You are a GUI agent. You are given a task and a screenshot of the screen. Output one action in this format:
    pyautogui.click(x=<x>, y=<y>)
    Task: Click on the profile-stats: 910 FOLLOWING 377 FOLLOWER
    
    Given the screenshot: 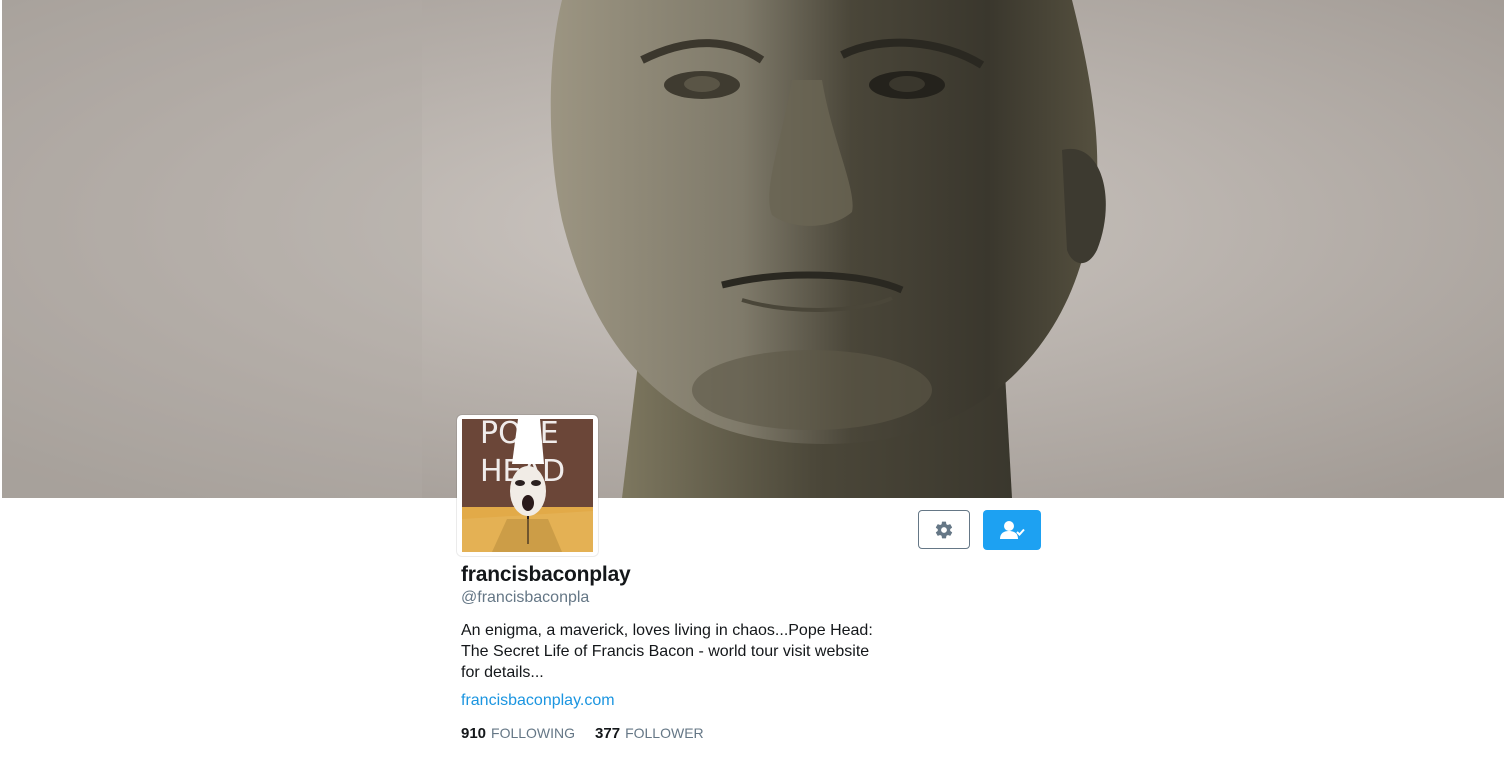 What is the action you would take?
    pyautogui.click(x=592, y=733)
    